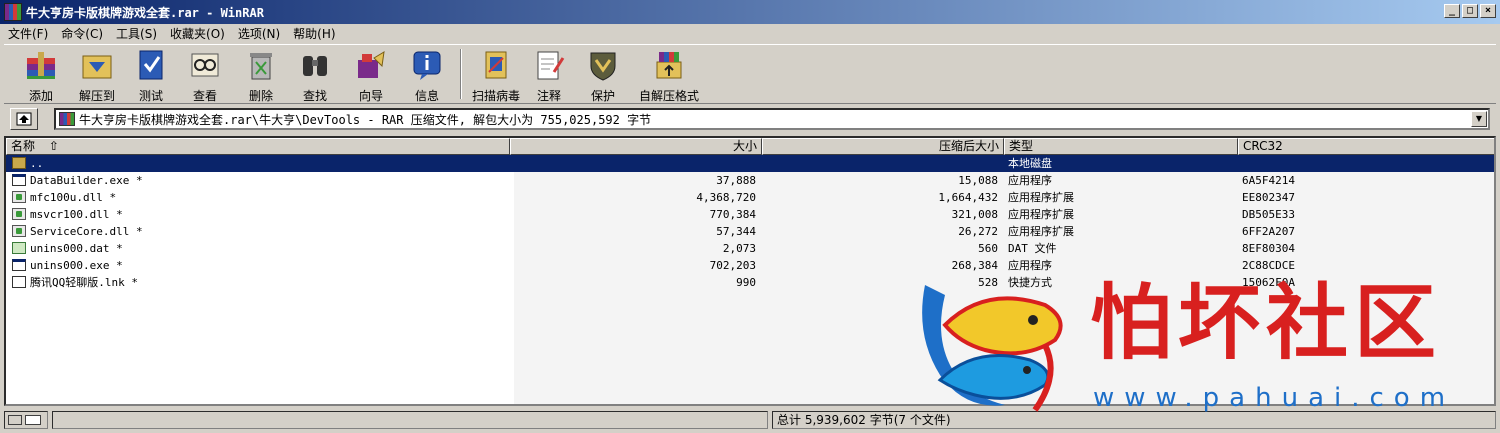  Describe the element at coordinates (669, 75) in the screenshot. I see `sfx-button: 自解压格式` at that location.